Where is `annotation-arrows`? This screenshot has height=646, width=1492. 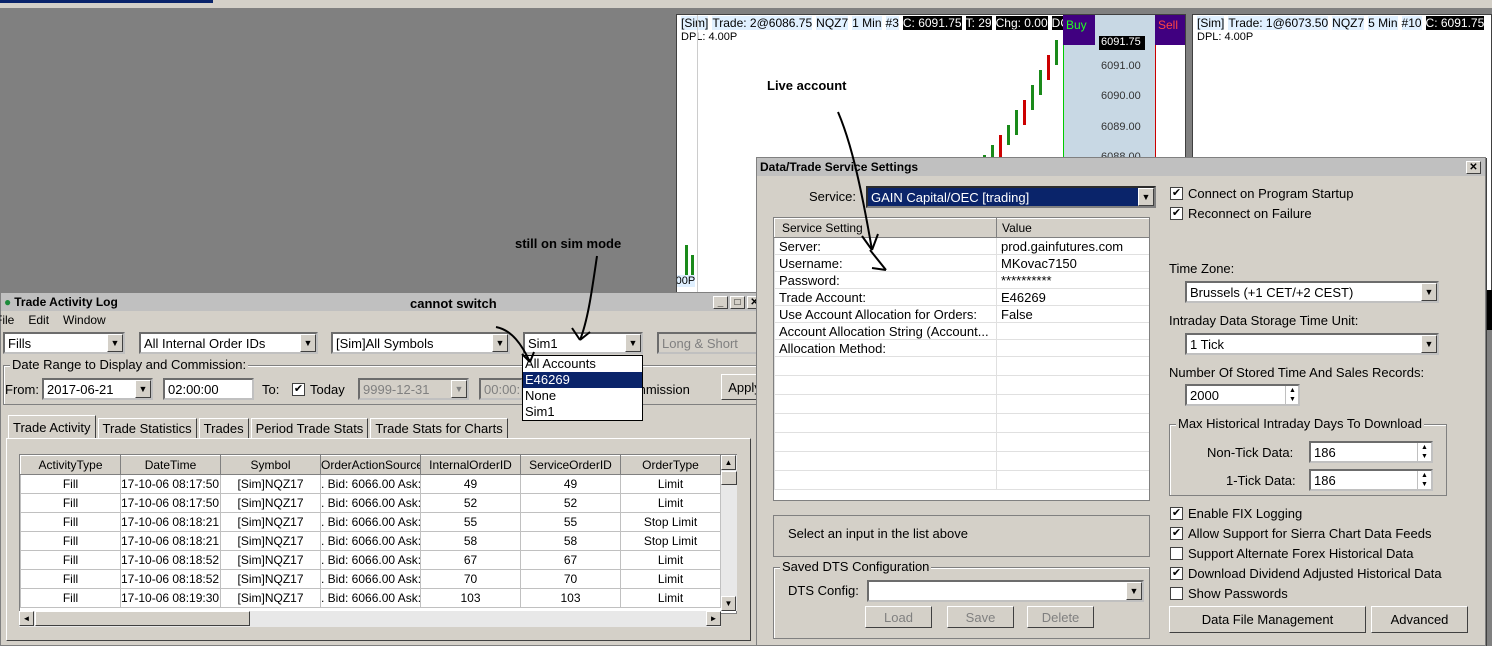
annotation-arrows is located at coordinates (691, 237).